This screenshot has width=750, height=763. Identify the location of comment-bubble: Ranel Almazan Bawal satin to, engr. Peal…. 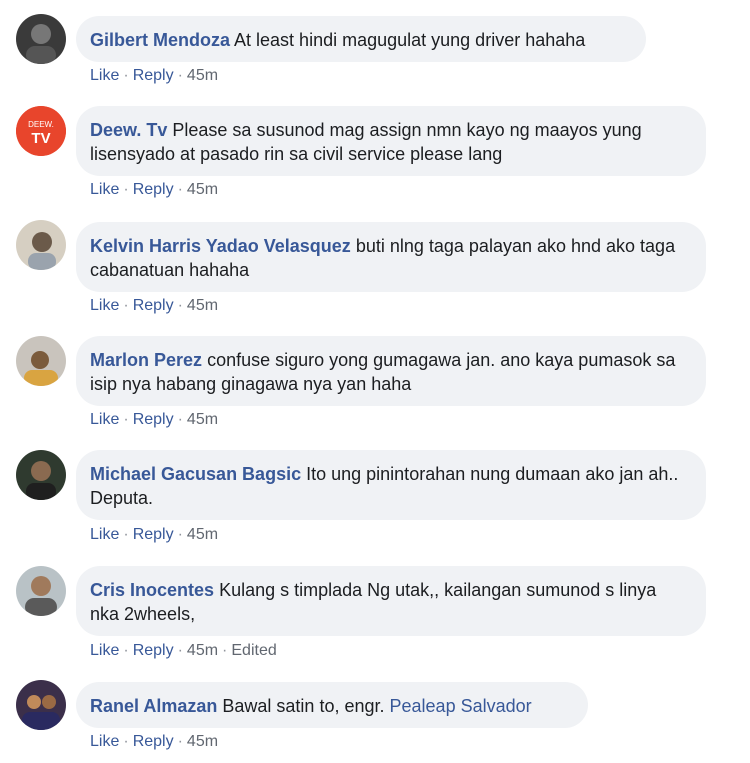
(332, 705).